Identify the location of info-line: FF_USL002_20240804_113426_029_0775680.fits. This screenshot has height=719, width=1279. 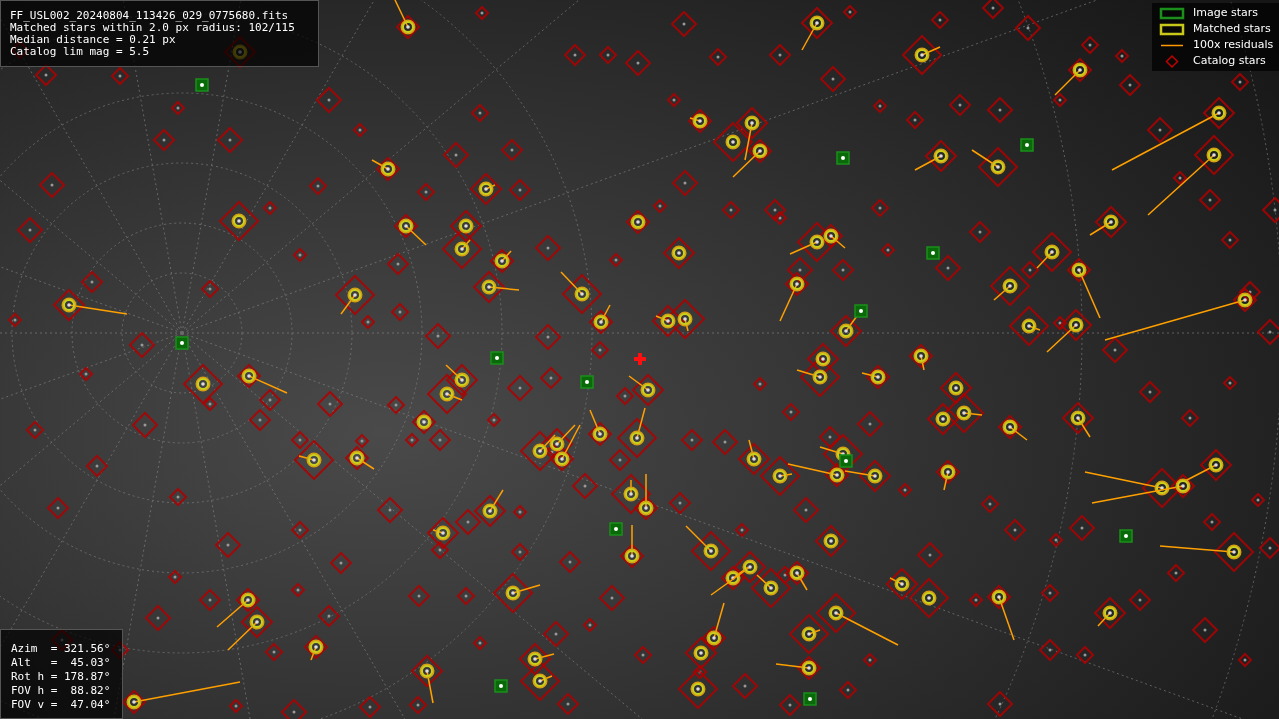
(150, 16).